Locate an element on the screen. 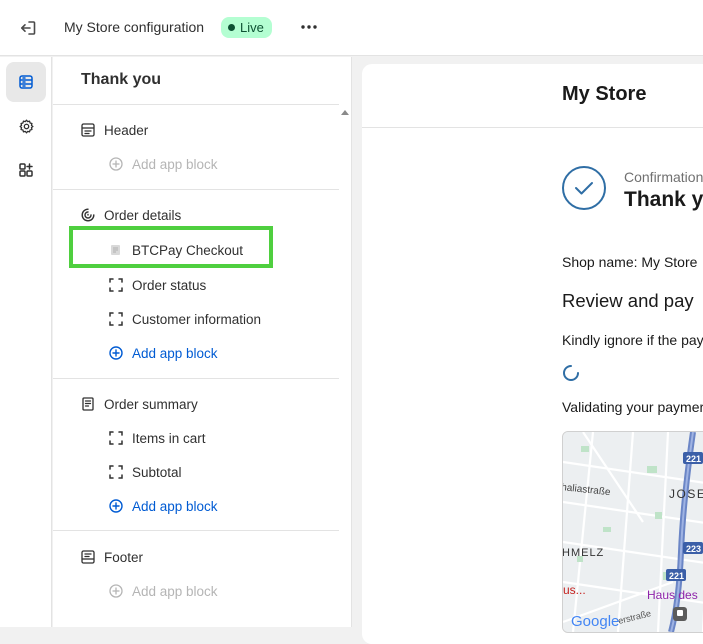 The image size is (703, 644). loading-spinner-icon is located at coordinates (571, 373).